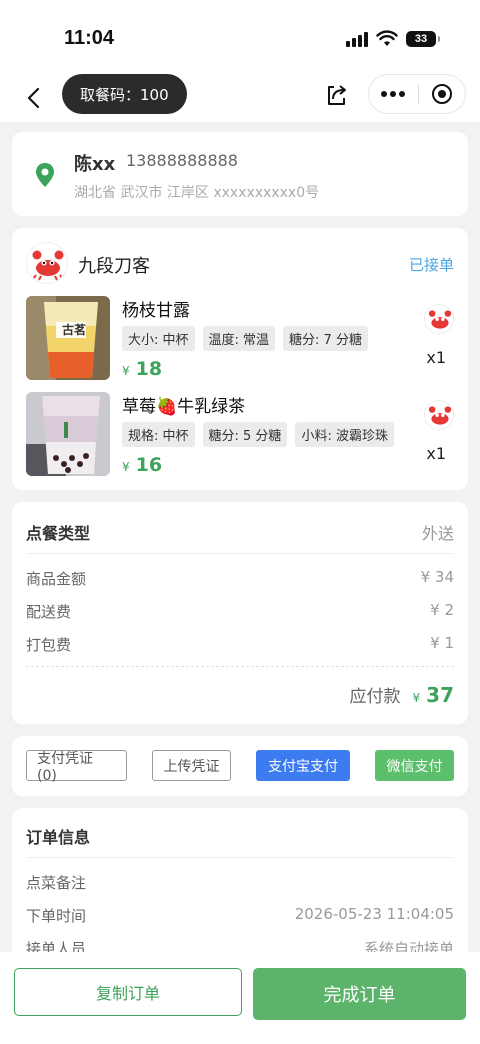 The width and height of the screenshot is (480, 1044). Describe the element at coordinates (240, 915) in the screenshot. I see `order-time-row: 下单时间 2026-05-23 11:04:05` at that location.